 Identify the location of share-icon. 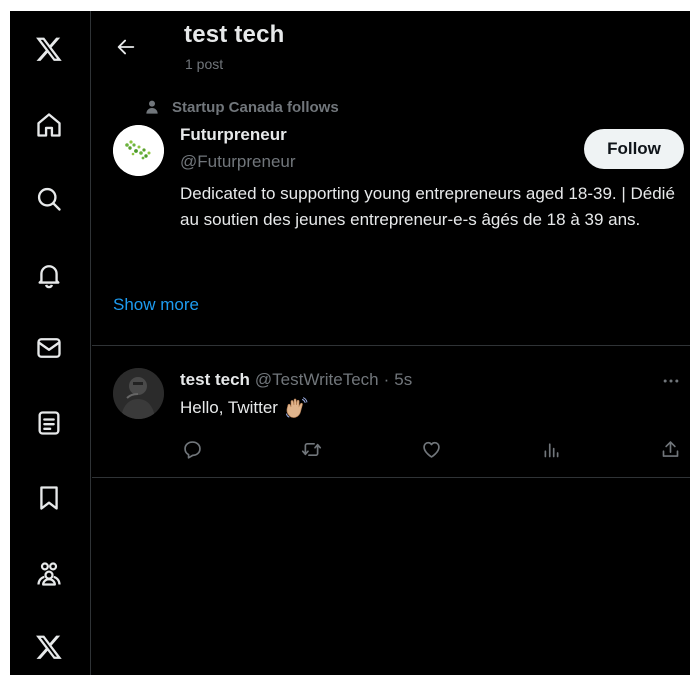
(670, 448).